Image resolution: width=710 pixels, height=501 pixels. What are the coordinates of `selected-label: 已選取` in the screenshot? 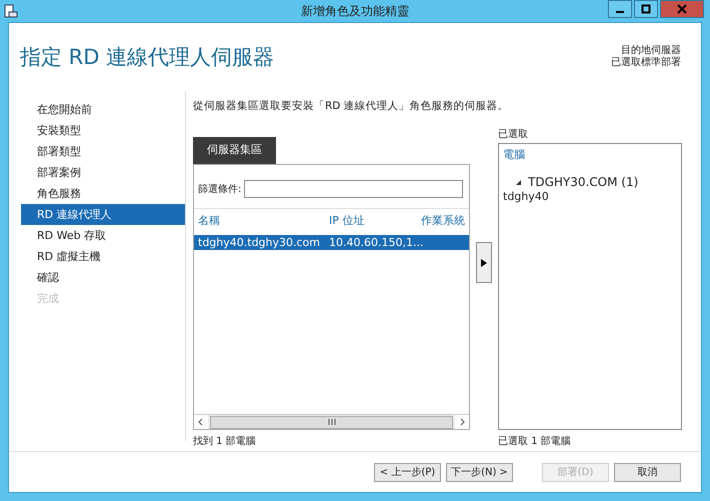 It's located at (513, 135).